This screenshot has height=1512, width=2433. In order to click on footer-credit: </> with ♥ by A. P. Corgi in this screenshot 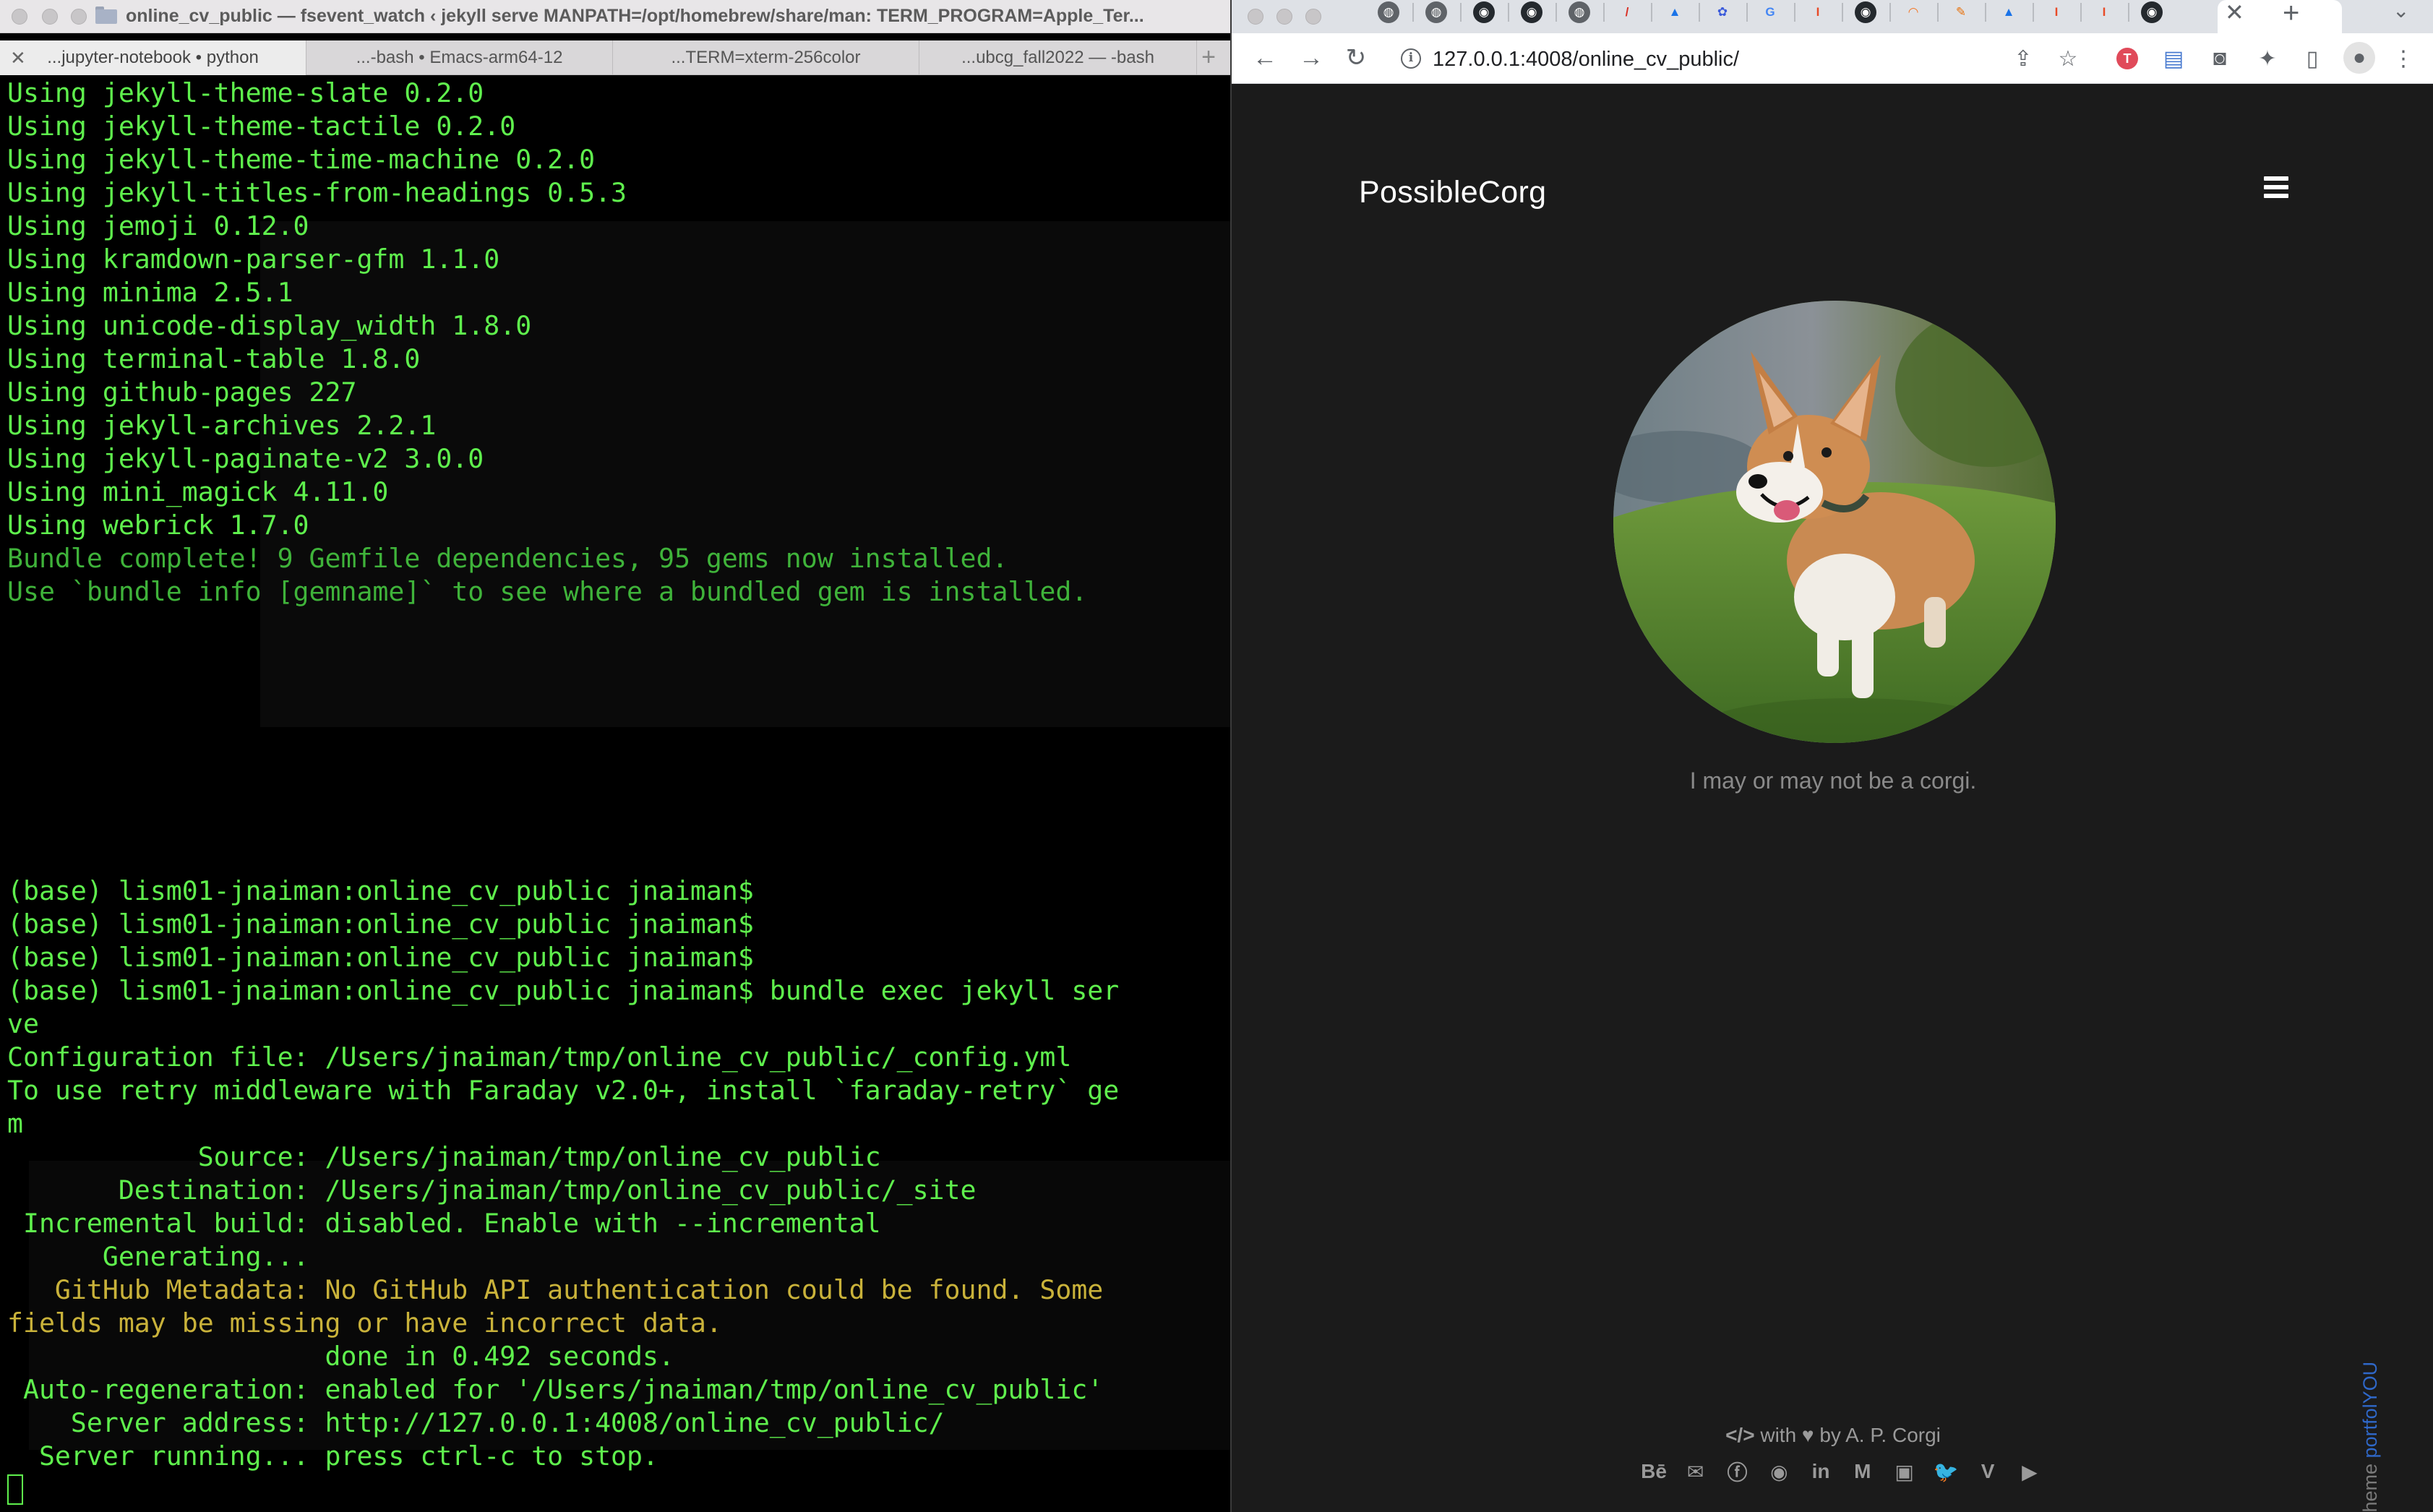, I will do `click(1832, 1435)`.